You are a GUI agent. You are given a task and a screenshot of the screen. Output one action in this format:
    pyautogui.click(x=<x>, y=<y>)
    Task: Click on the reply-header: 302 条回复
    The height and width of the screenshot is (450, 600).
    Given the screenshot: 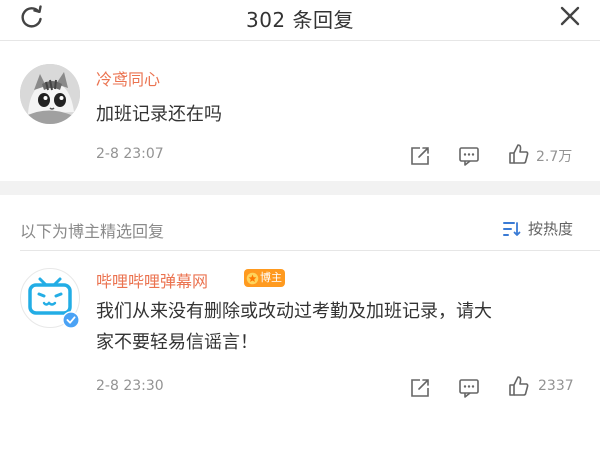 What is the action you would take?
    pyautogui.click(x=300, y=17)
    